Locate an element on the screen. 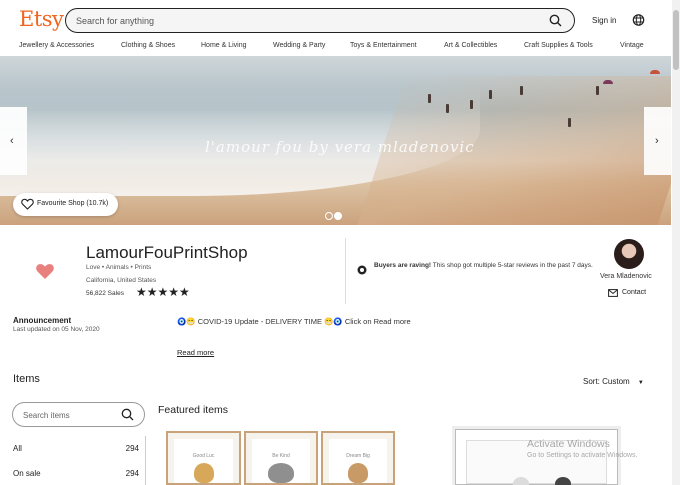 This screenshot has width=680, height=485. shop-owner-avatar is located at coordinates (629, 254).